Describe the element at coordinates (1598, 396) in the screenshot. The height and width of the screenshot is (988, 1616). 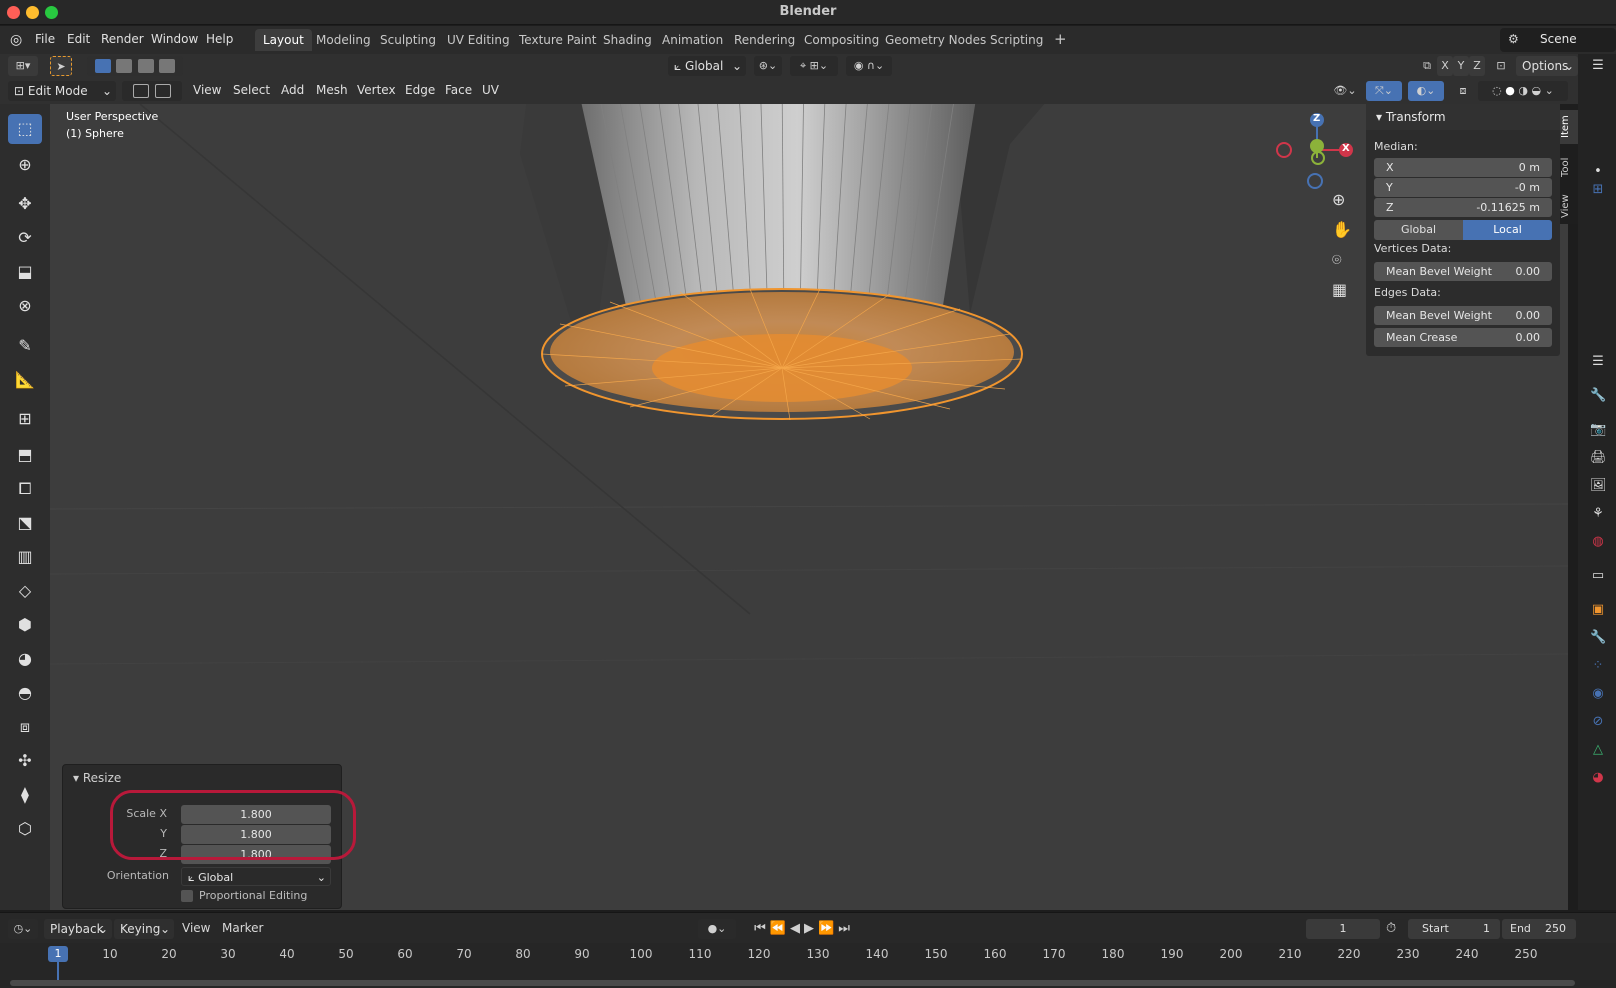
I see `tool-settings-icon: 🔧` at that location.